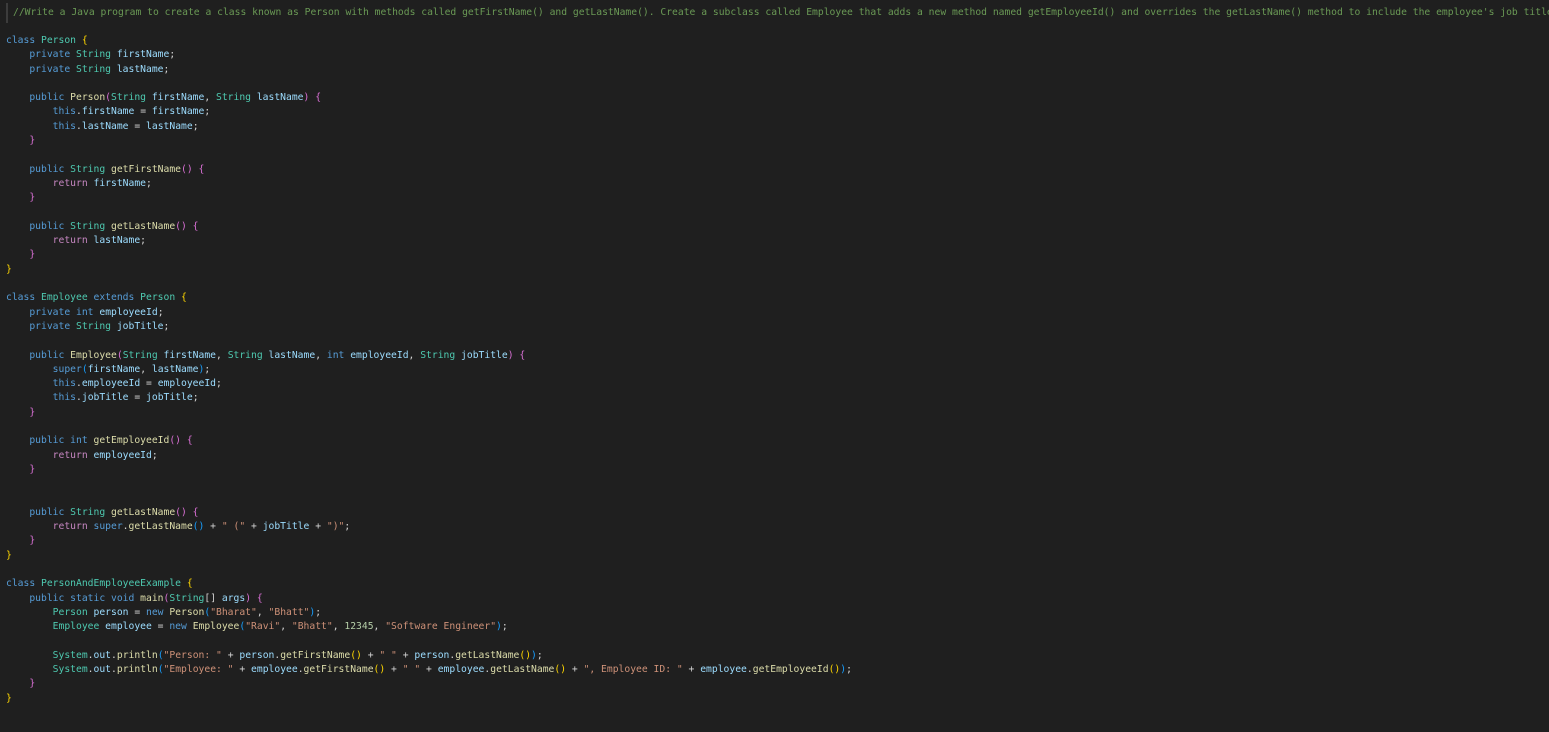  What do you see at coordinates (198, 527) in the screenshot?
I see `code-token: ()` at bounding box center [198, 527].